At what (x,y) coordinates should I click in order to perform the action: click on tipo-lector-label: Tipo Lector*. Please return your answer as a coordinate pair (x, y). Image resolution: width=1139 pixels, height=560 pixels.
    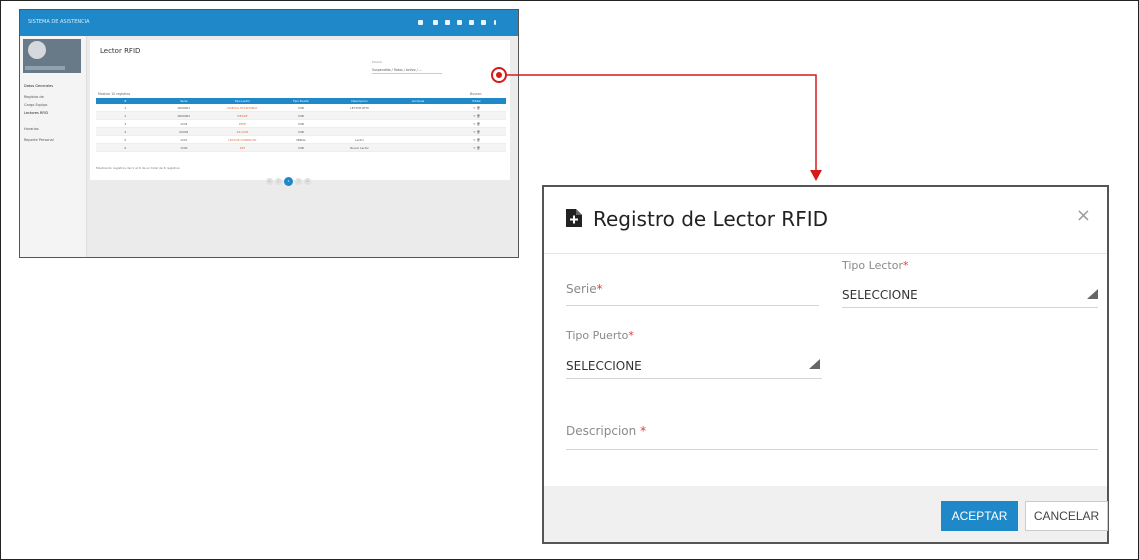
    Looking at the image, I should click on (875, 265).